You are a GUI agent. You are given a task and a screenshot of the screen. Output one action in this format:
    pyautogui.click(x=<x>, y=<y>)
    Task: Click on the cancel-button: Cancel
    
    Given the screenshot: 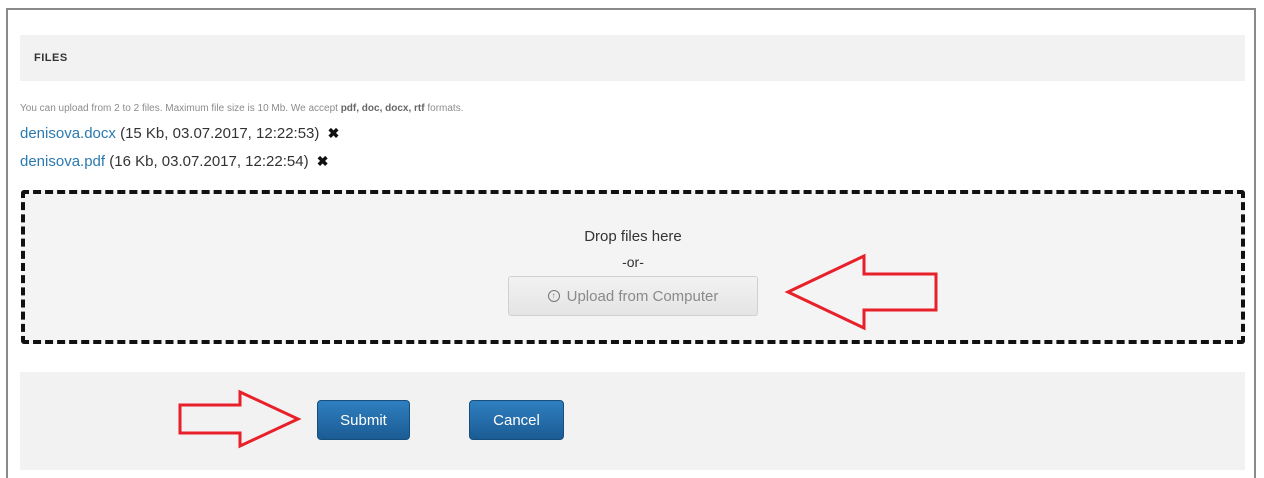 What is the action you would take?
    pyautogui.click(x=516, y=420)
    